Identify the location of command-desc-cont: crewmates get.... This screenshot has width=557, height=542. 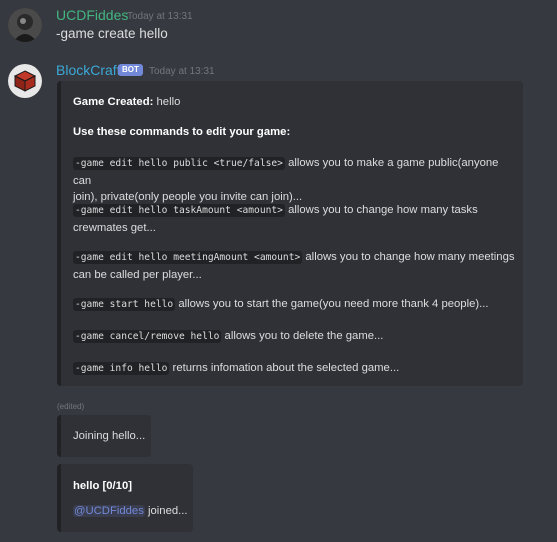
(114, 227).